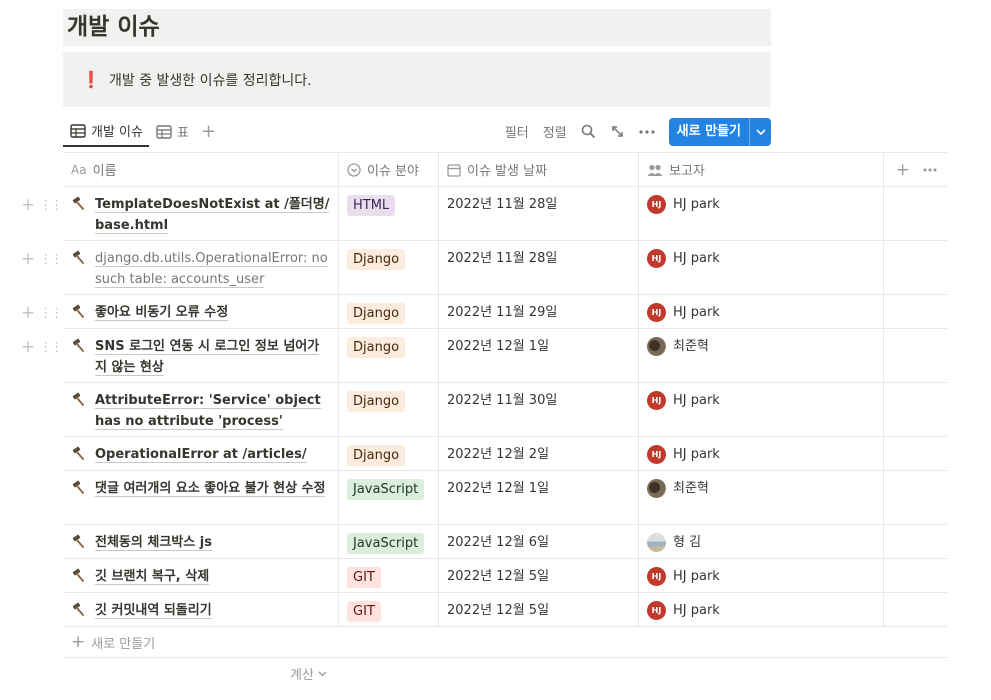 The width and height of the screenshot is (991, 700). I want to click on column-header-label: 보고자, so click(687, 171).